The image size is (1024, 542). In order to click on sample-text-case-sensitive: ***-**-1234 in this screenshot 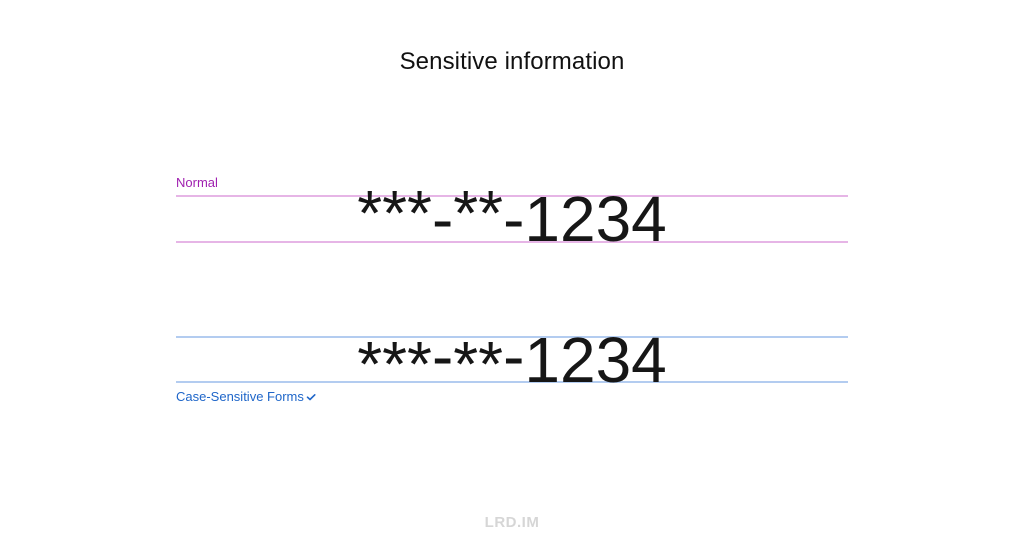, I will do `click(512, 360)`.